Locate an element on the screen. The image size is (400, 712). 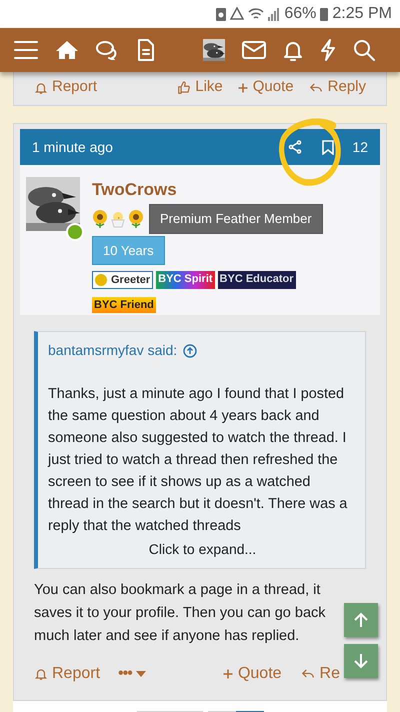
arrow-down-icon is located at coordinates (361, 661).